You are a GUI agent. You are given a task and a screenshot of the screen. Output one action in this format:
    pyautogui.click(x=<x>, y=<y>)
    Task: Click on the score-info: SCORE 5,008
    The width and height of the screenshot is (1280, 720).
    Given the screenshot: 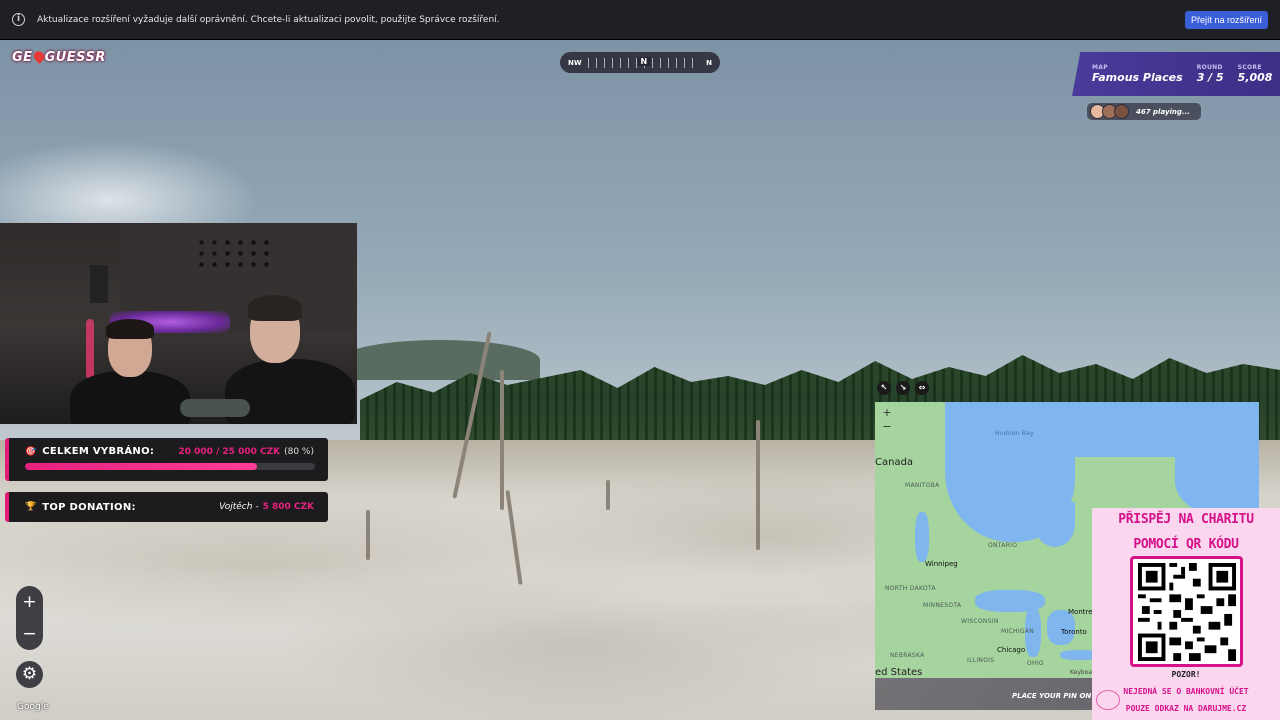 What is the action you would take?
    pyautogui.click(x=1255, y=74)
    